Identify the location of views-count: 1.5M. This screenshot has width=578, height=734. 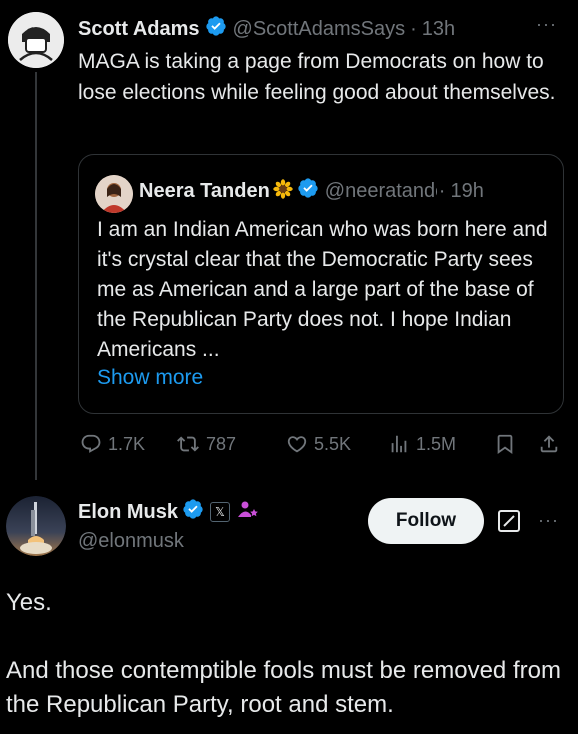
(436, 443).